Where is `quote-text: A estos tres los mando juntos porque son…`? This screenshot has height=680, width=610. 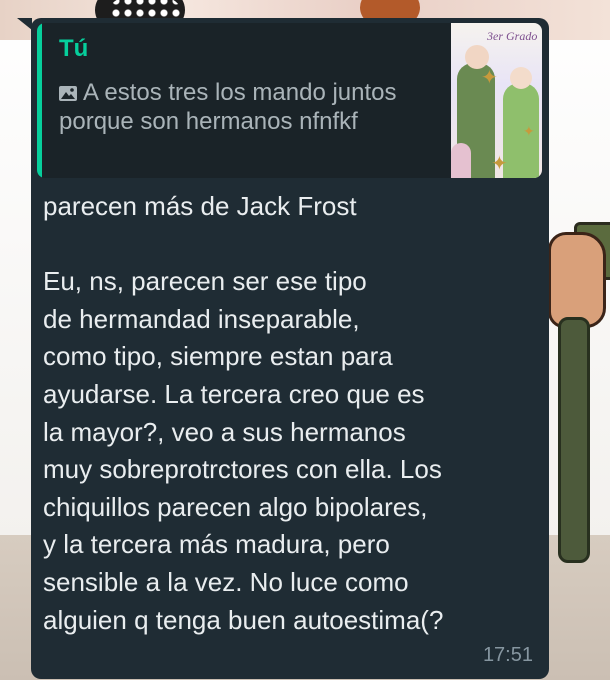
quote-text: A estos tres los mando juntos porque son… is located at coordinates (228, 107).